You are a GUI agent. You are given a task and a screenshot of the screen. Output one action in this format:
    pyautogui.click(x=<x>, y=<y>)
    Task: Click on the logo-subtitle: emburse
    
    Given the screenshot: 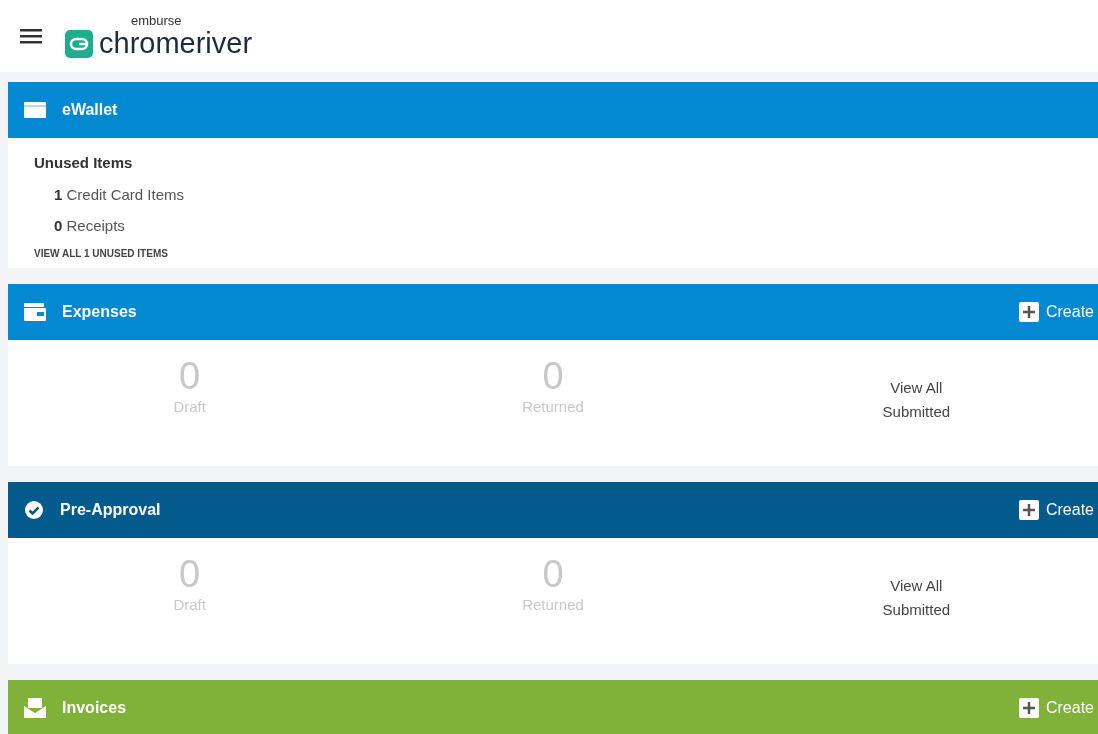 What is the action you would take?
    pyautogui.click(x=157, y=20)
    